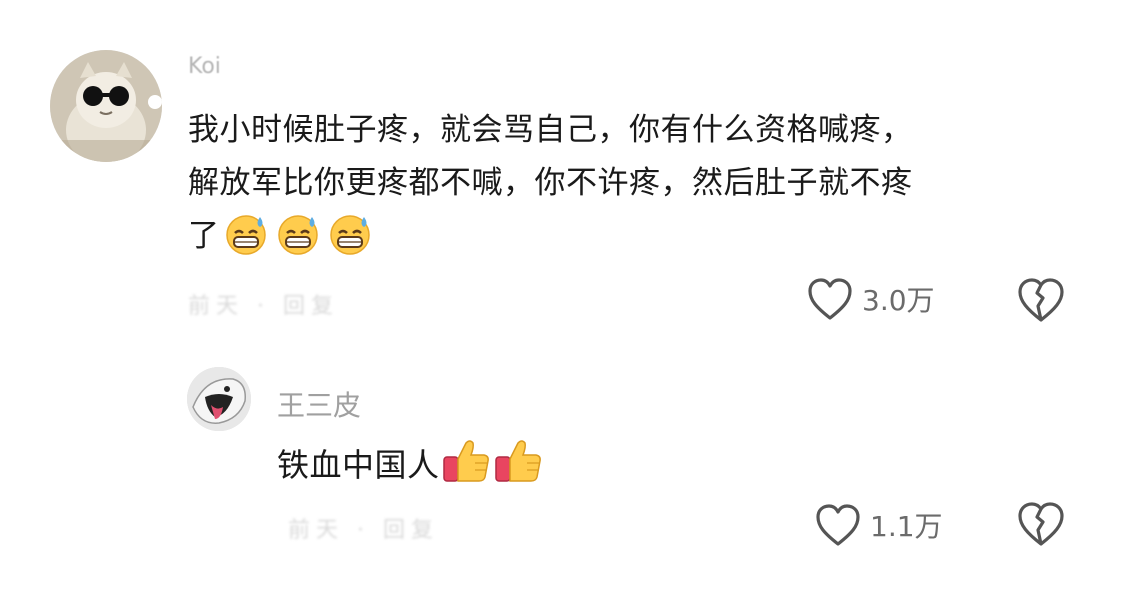  Describe the element at coordinates (550, 183) in the screenshot. I see `comment-text-line: 解放军比你更疼都不喊，你不许疼，然后肚子就不疼` at that location.